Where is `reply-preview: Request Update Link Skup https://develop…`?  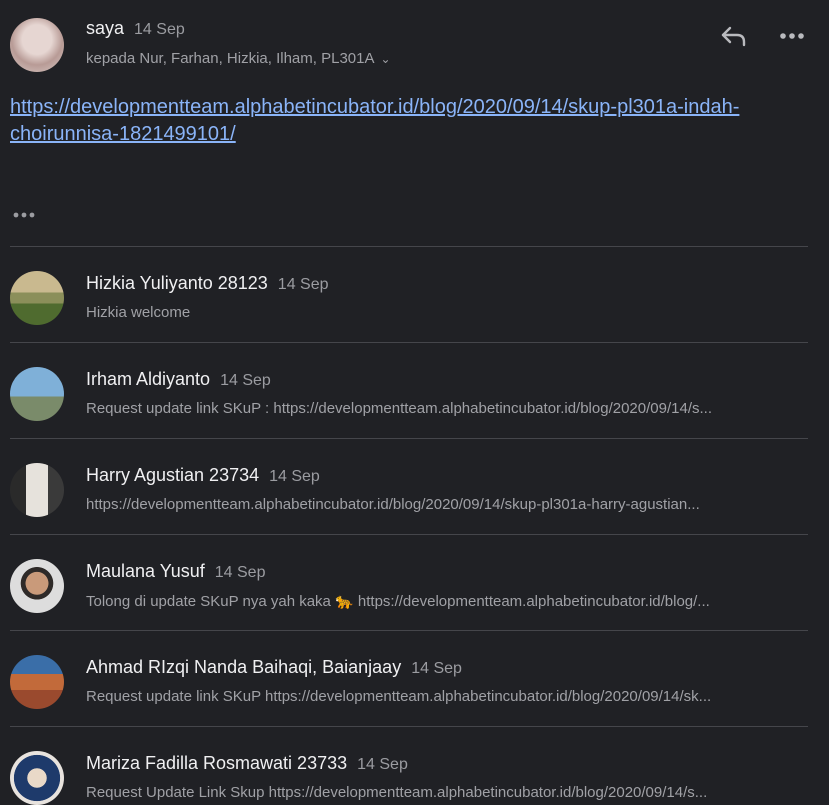
reply-preview: Request Update Link Skup https://develop… is located at coordinates (397, 792).